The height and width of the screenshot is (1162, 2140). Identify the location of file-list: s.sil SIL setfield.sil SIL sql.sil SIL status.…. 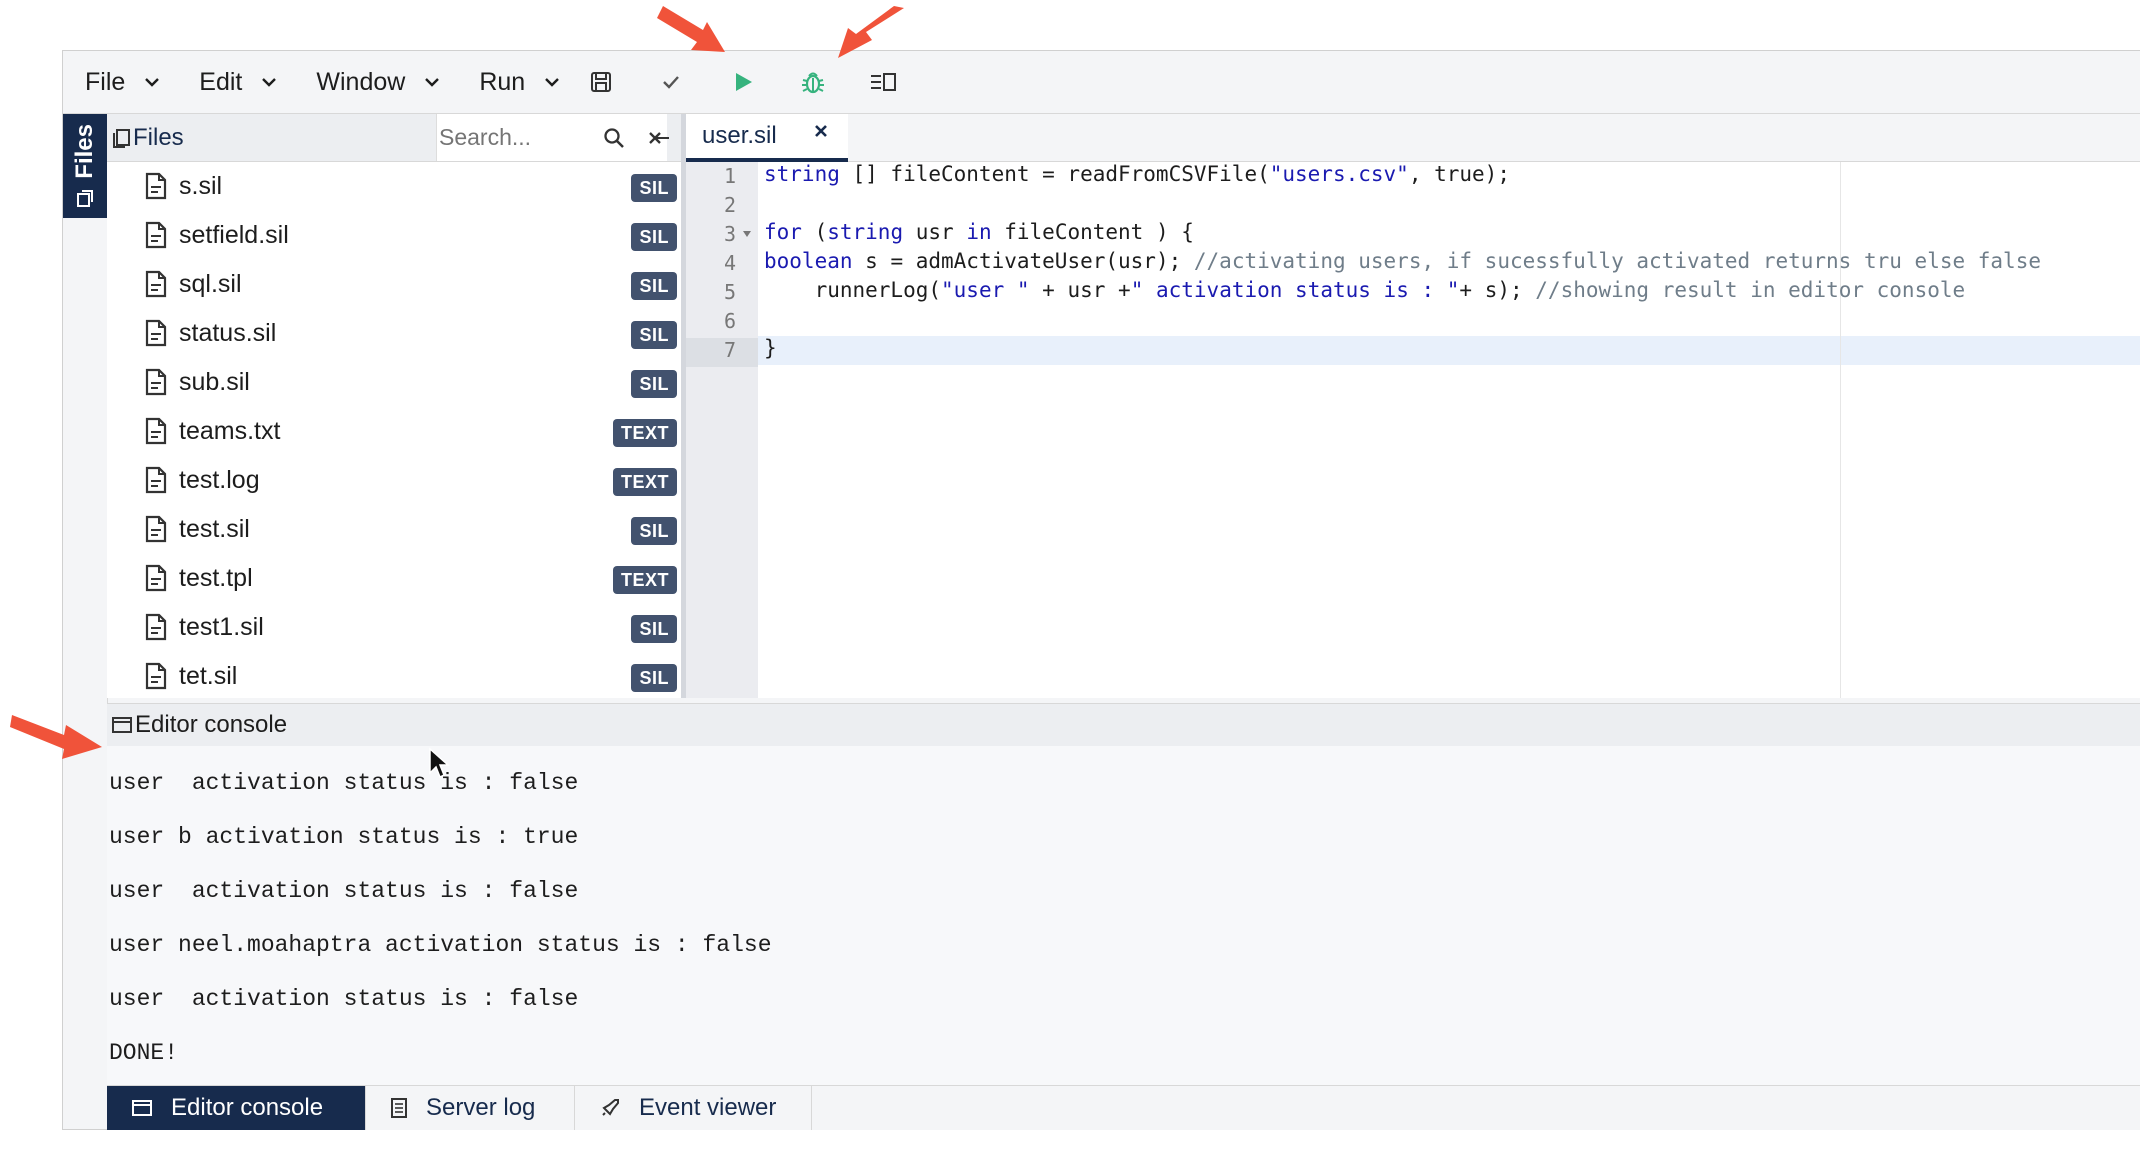
(394, 431).